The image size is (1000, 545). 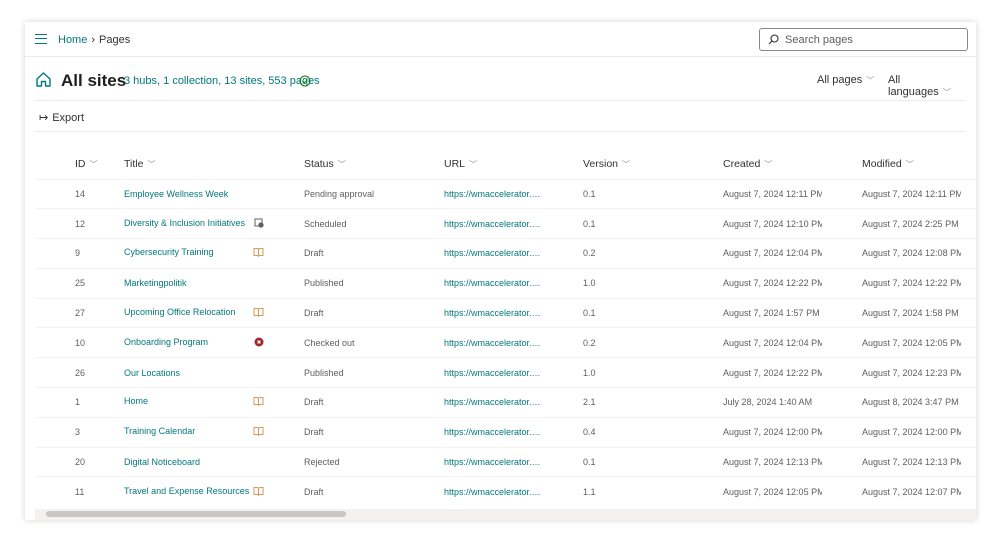 I want to click on column-header-status: Status ﹀, so click(x=334, y=164).